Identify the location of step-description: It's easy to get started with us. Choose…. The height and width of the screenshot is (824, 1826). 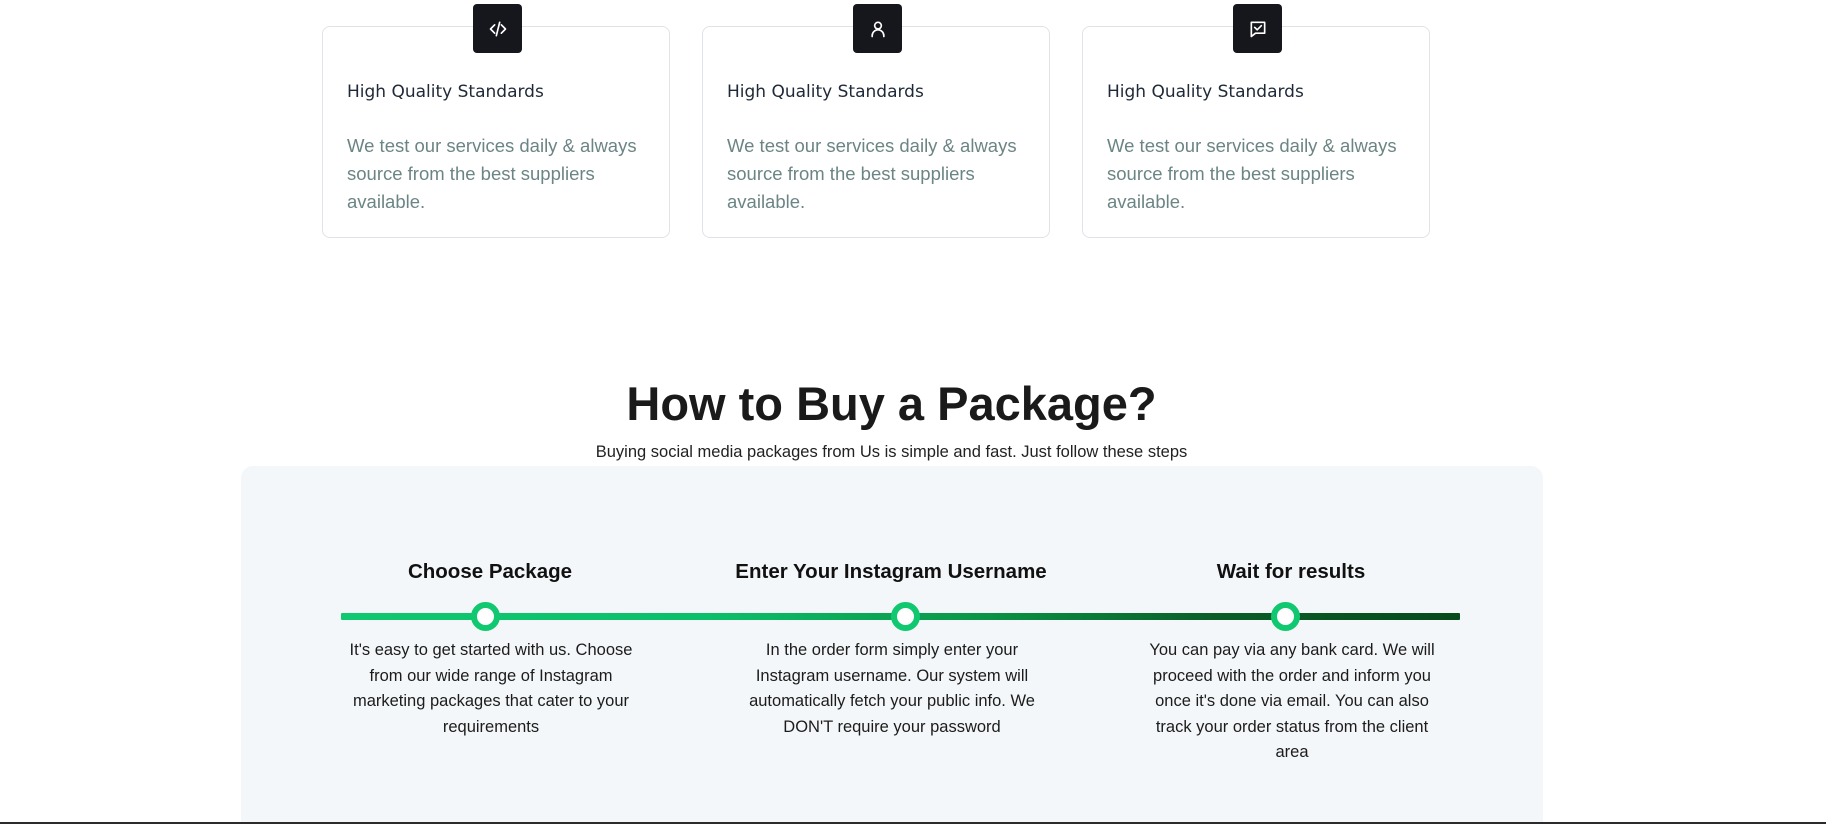
(491, 688).